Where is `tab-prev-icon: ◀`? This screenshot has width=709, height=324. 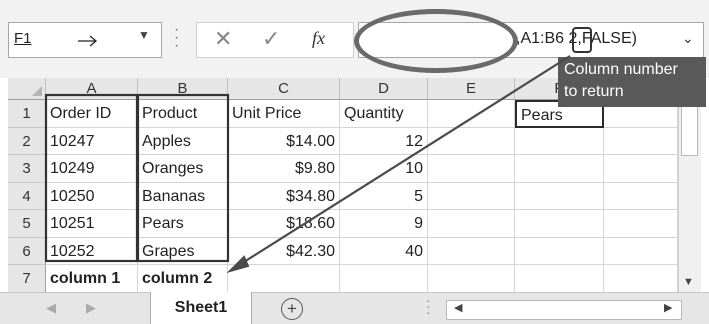
tab-prev-icon: ◀ is located at coordinates (51, 308).